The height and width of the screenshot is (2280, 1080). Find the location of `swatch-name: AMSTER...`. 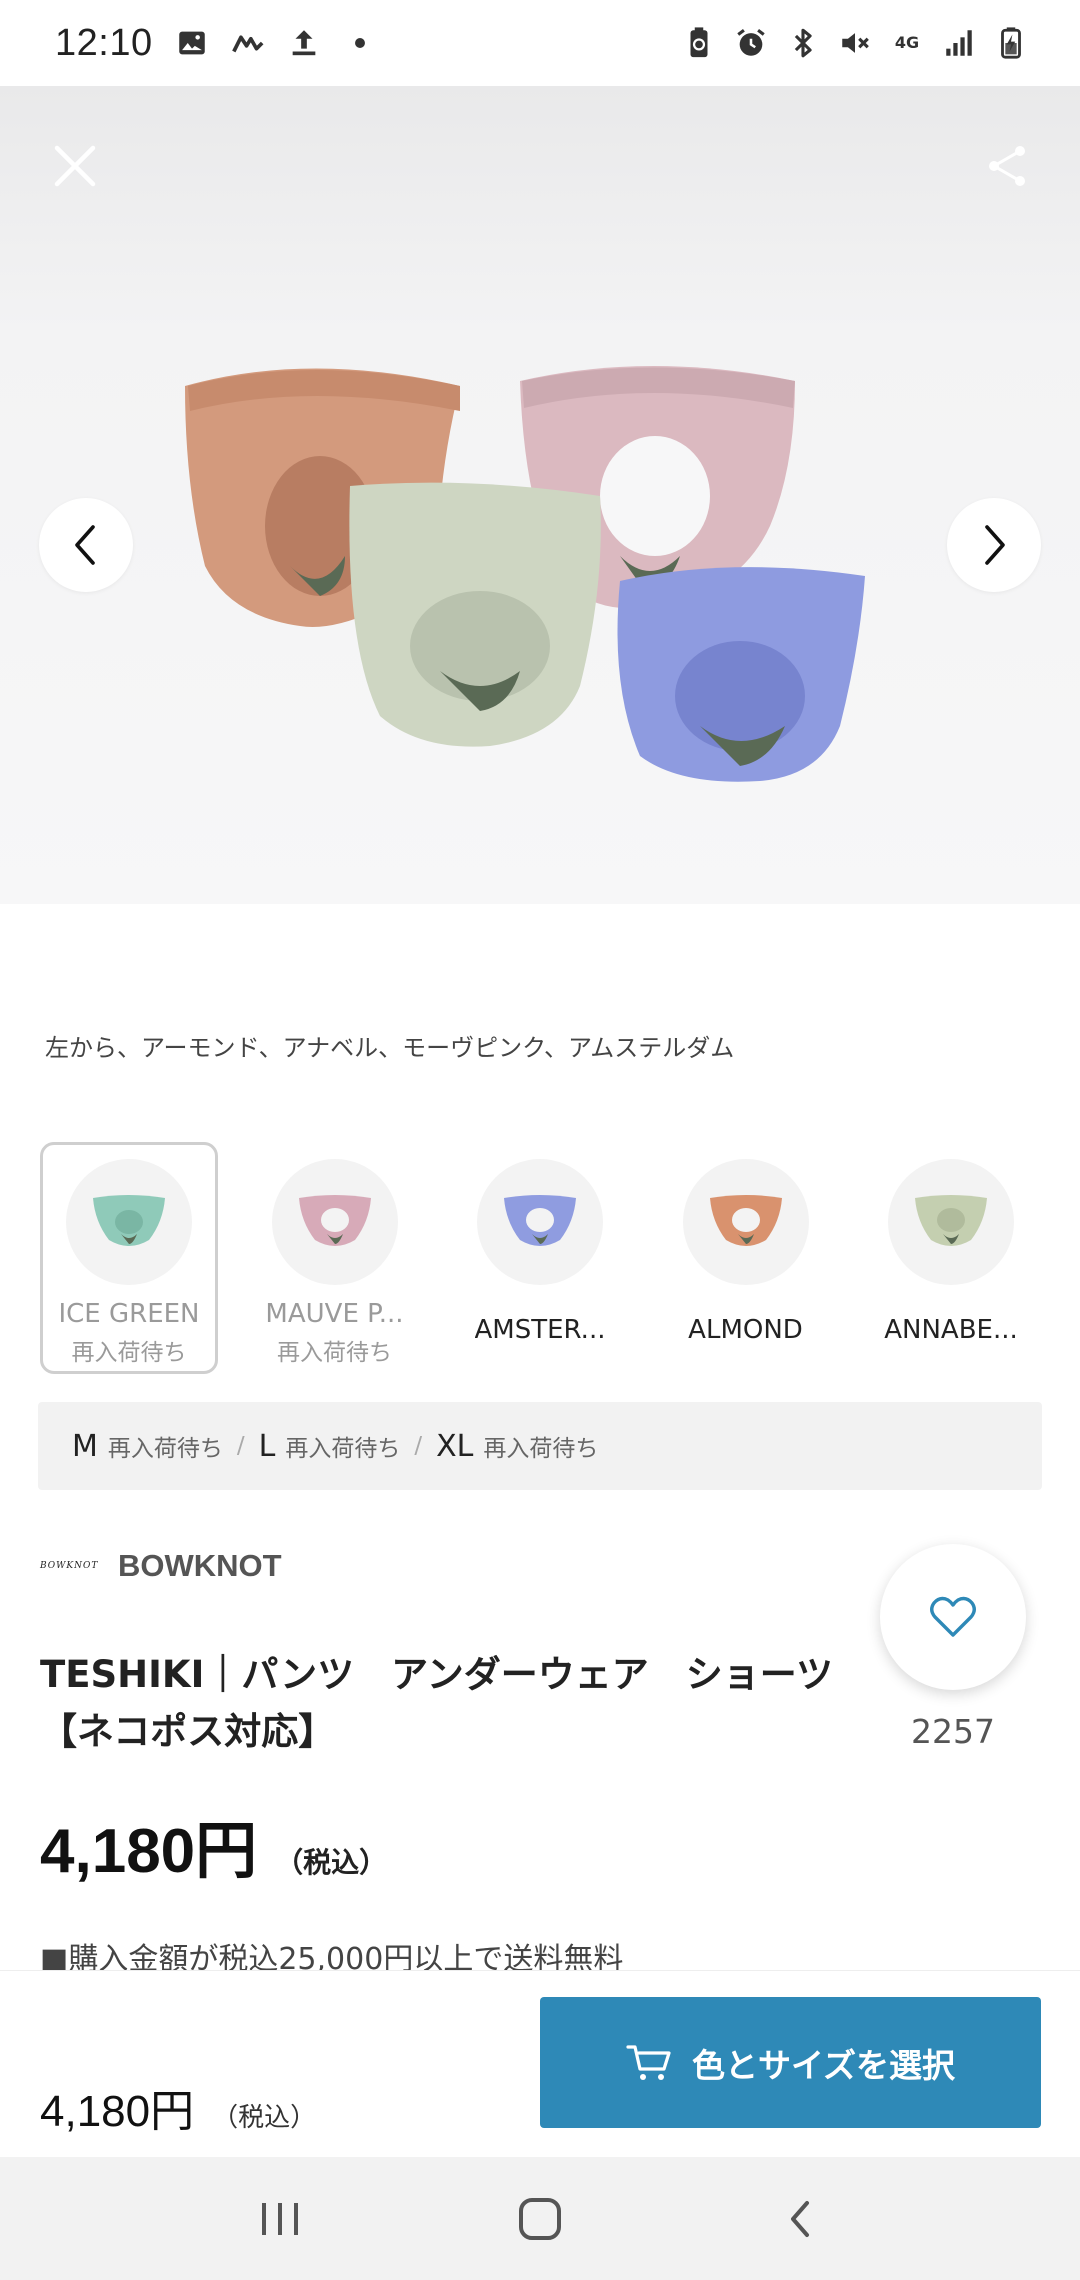

swatch-name: AMSTER... is located at coordinates (540, 1330).